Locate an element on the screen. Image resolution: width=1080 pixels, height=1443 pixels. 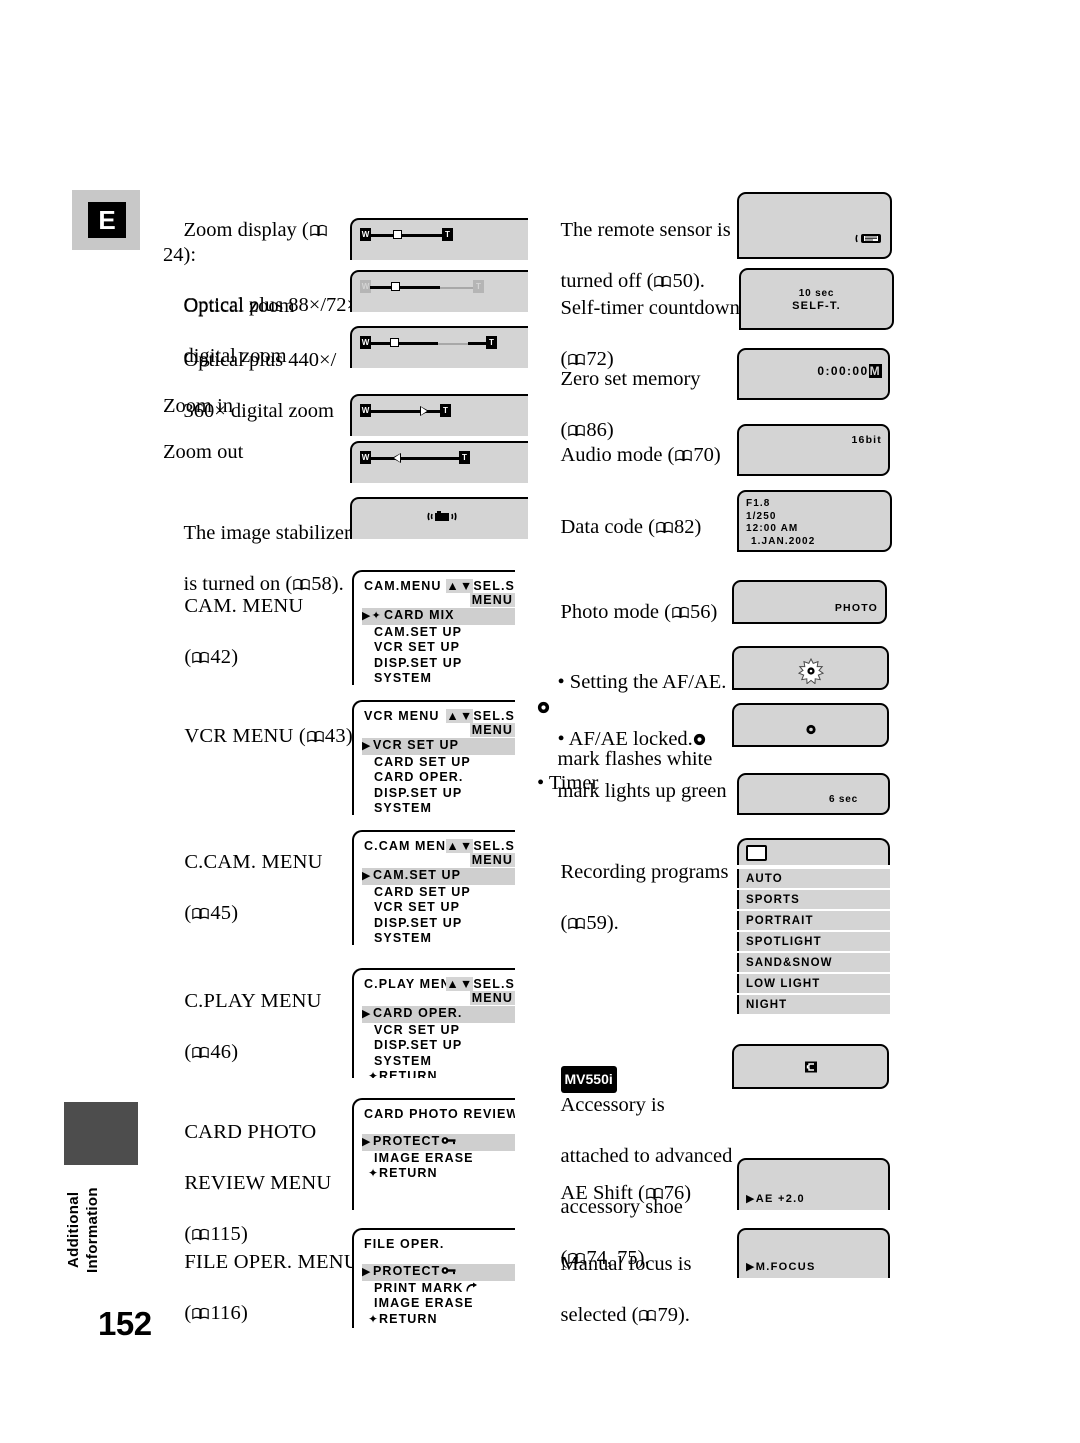
zoom-out-arrow-inner is located at coordinates (397, 458).